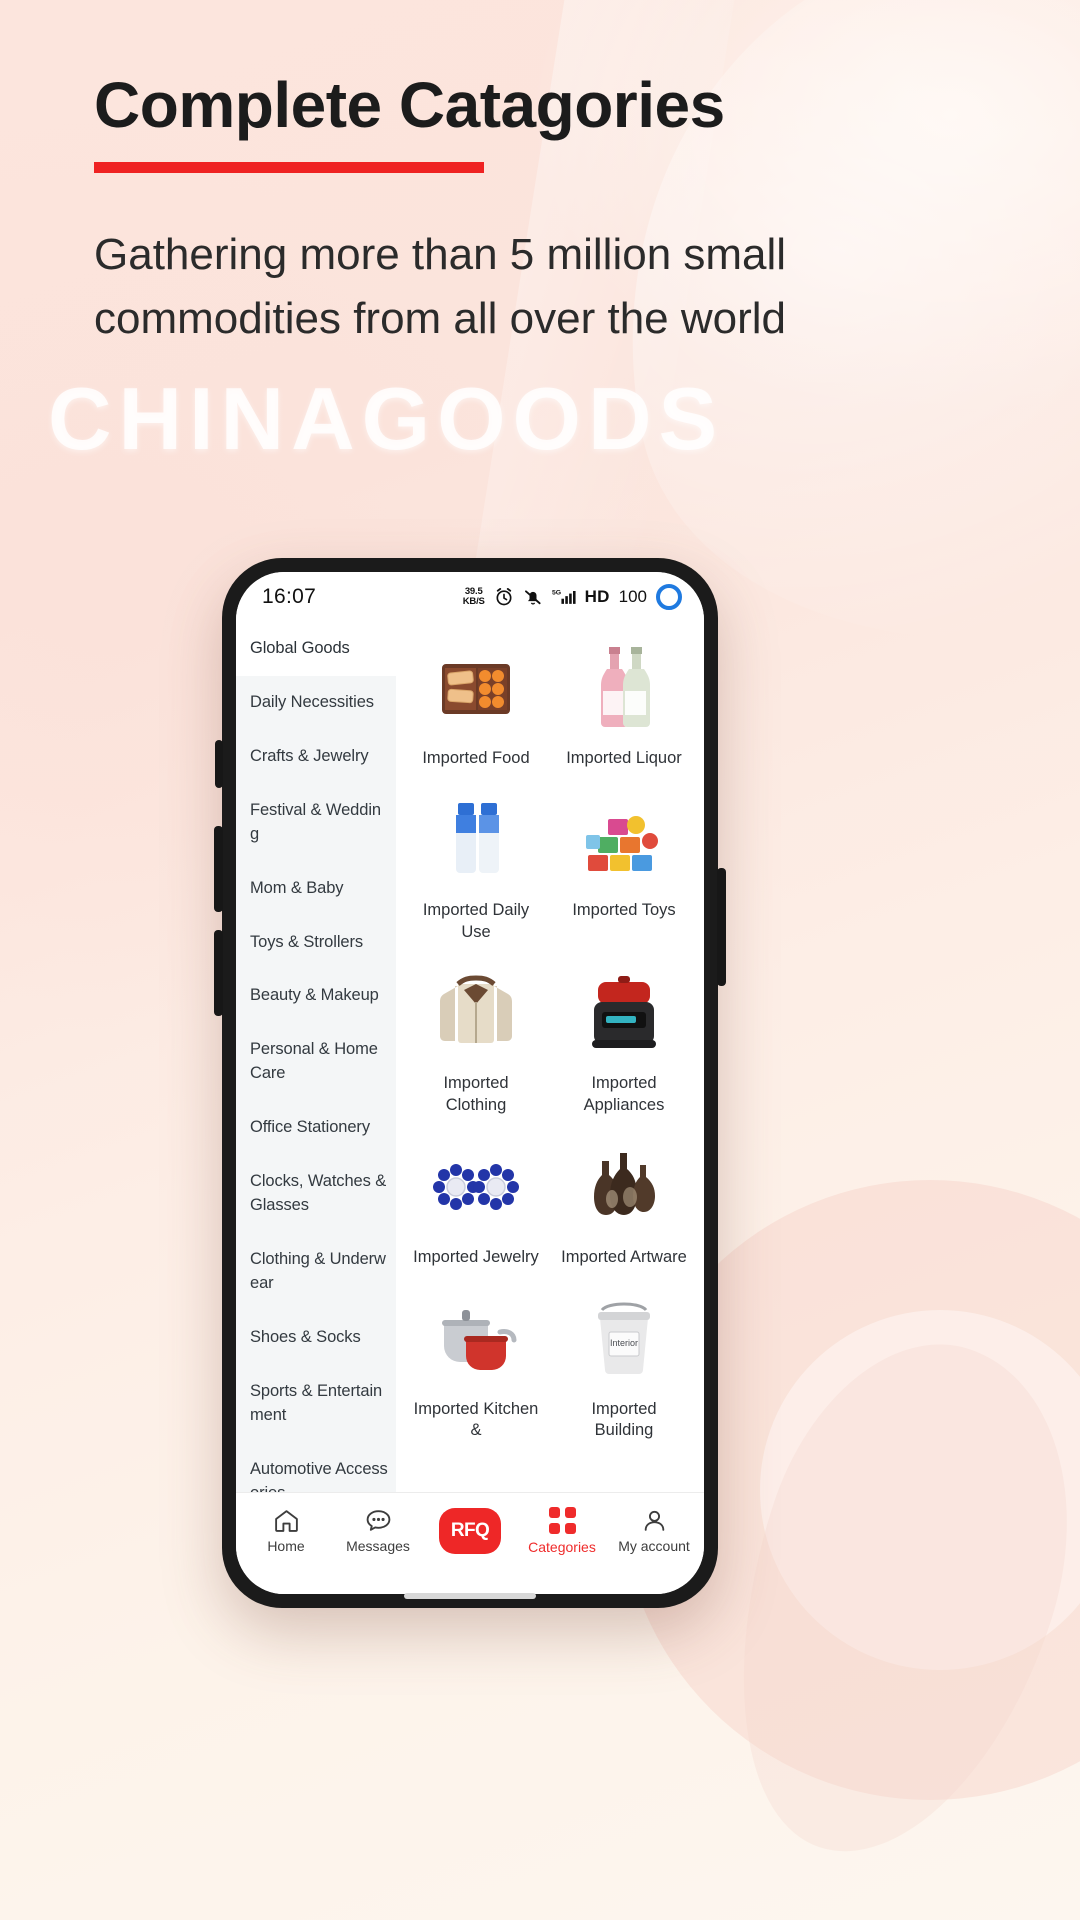  Describe the element at coordinates (632, 596) in the screenshot. I see `battery-percentage: 100` at that location.